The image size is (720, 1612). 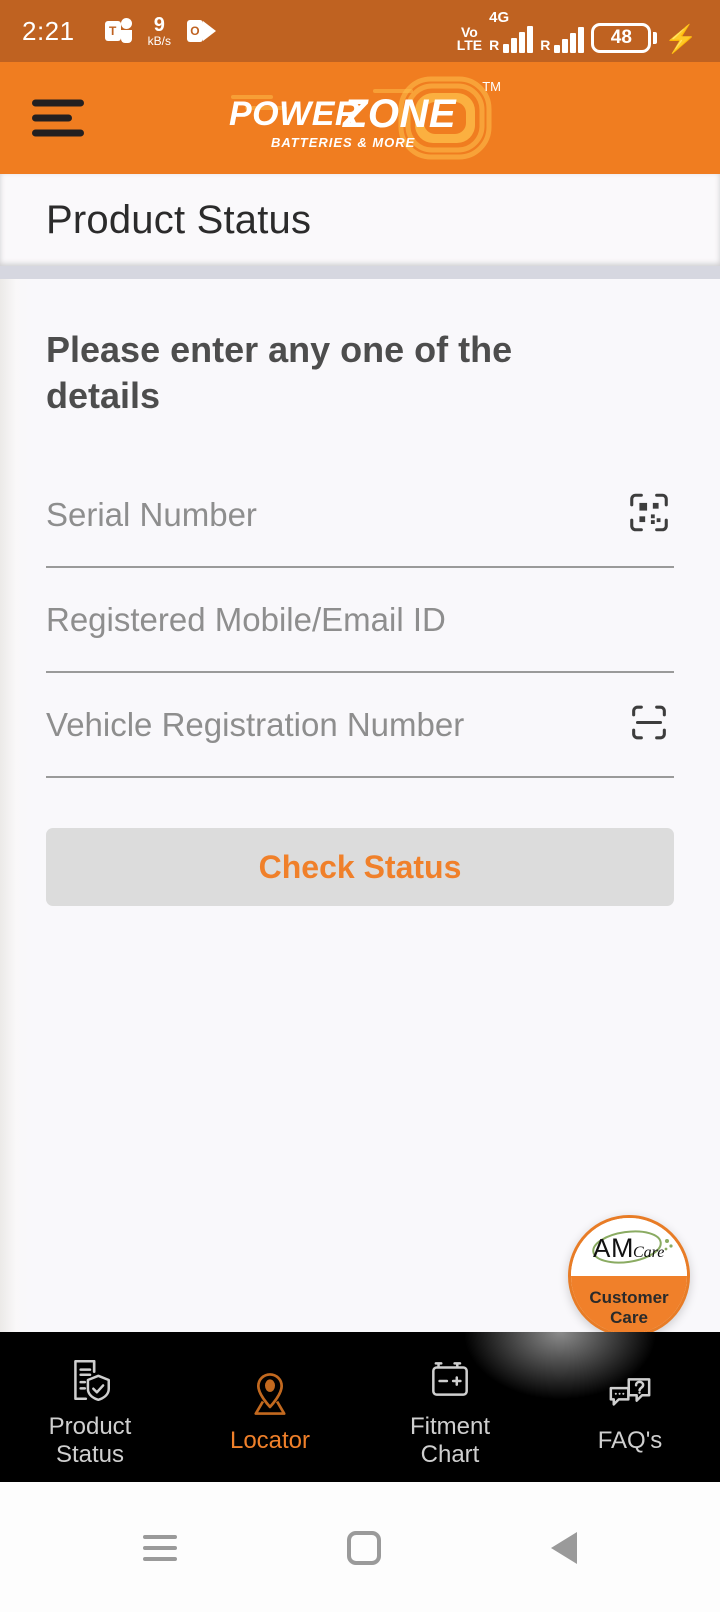 What do you see at coordinates (118, 31) in the screenshot?
I see `teams-icon: T` at bounding box center [118, 31].